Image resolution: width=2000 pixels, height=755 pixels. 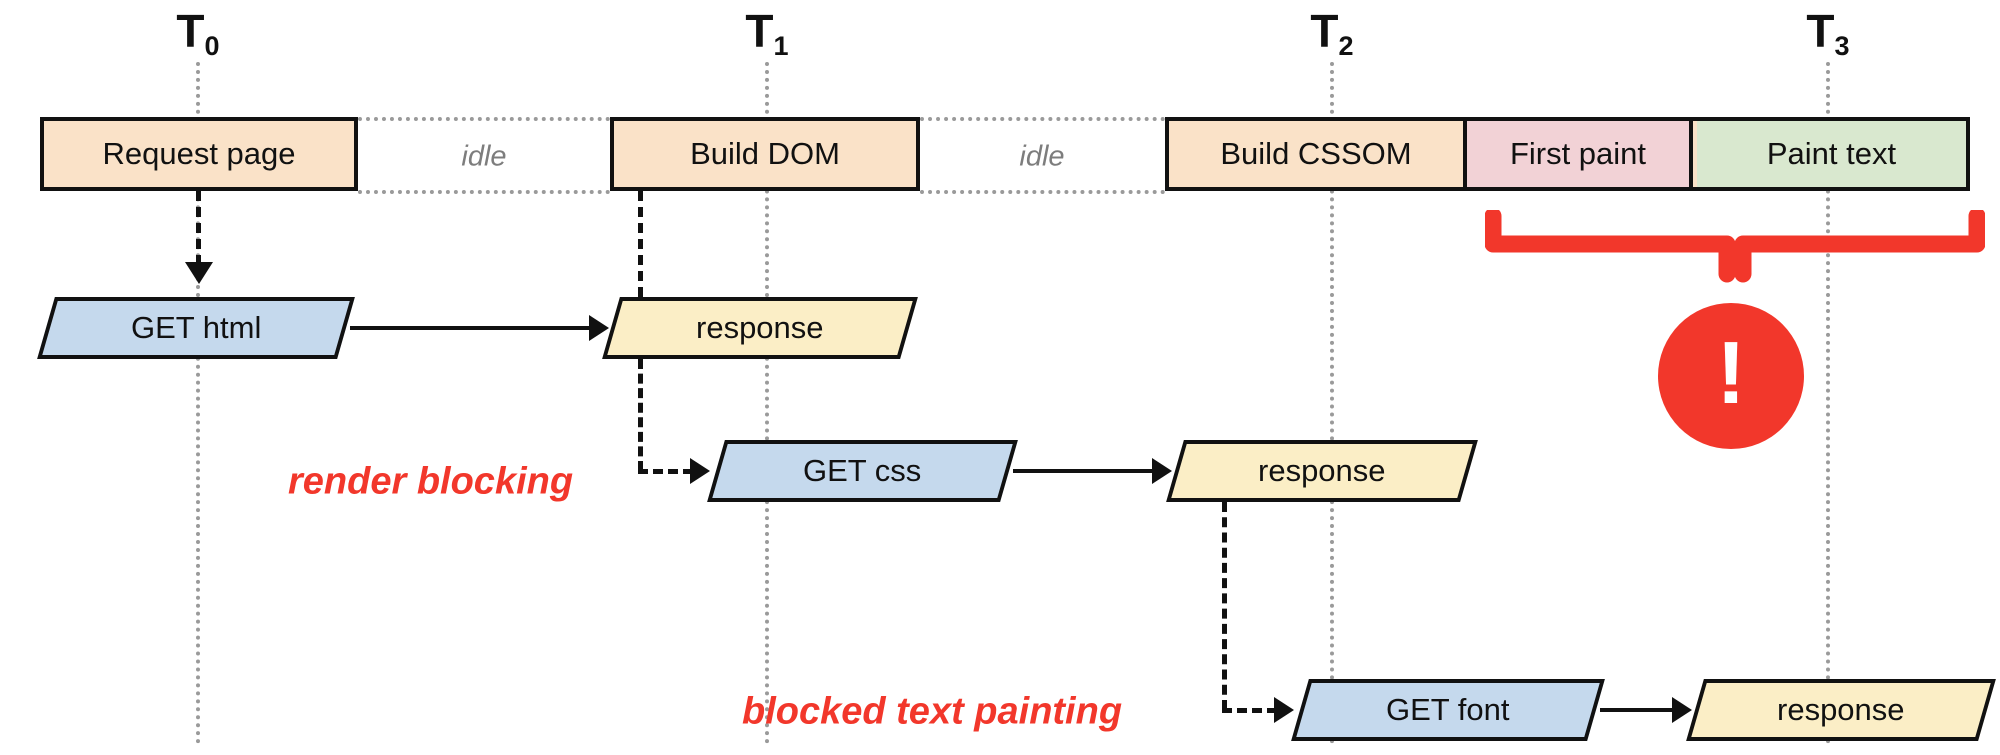 I want to click on time-marker-t3: T3, so click(x=1827, y=34).